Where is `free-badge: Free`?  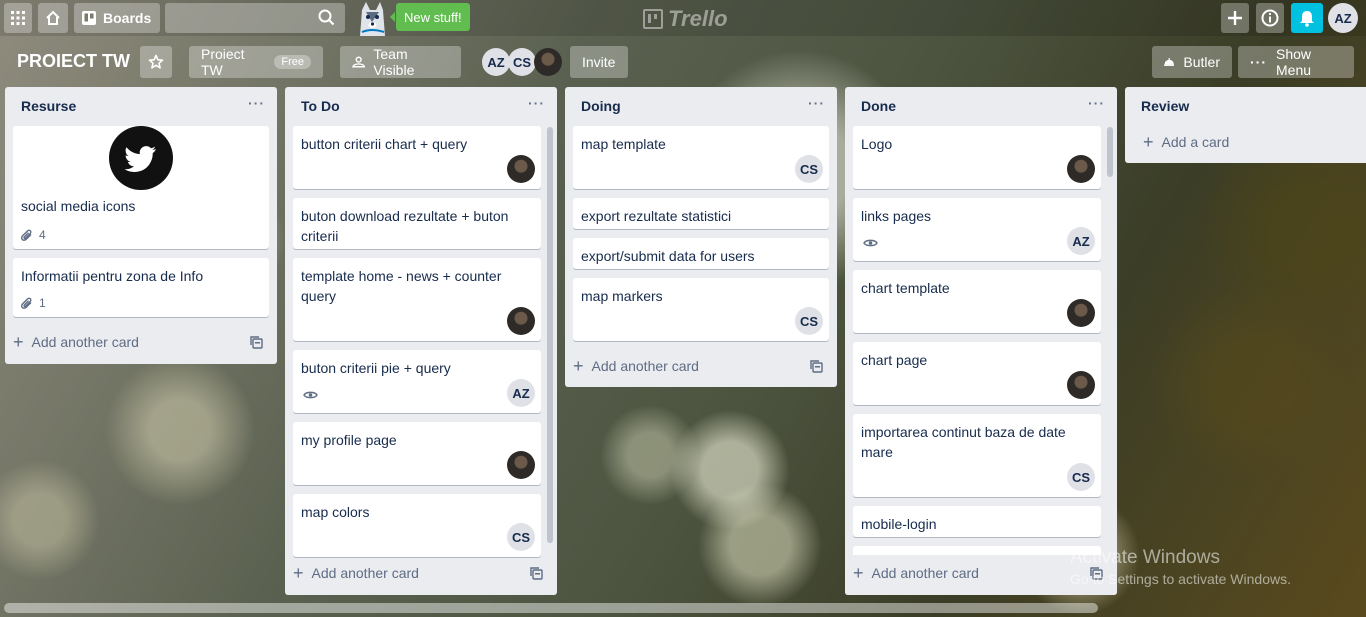
free-badge: Free is located at coordinates (292, 62).